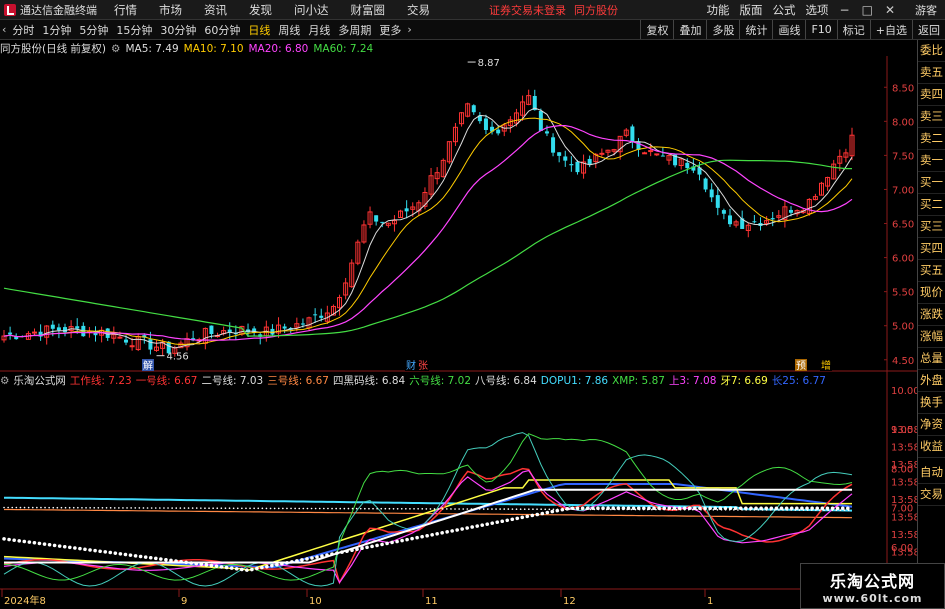 This screenshot has height=609, width=945. I want to click on quote-panel-item: 现价, so click(931, 293).